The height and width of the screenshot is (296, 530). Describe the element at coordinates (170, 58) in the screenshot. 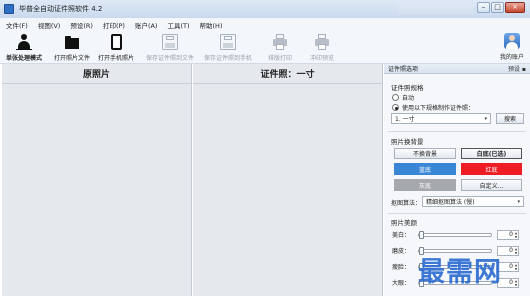

I see `save-file-label: 保存证件照到文件` at that location.